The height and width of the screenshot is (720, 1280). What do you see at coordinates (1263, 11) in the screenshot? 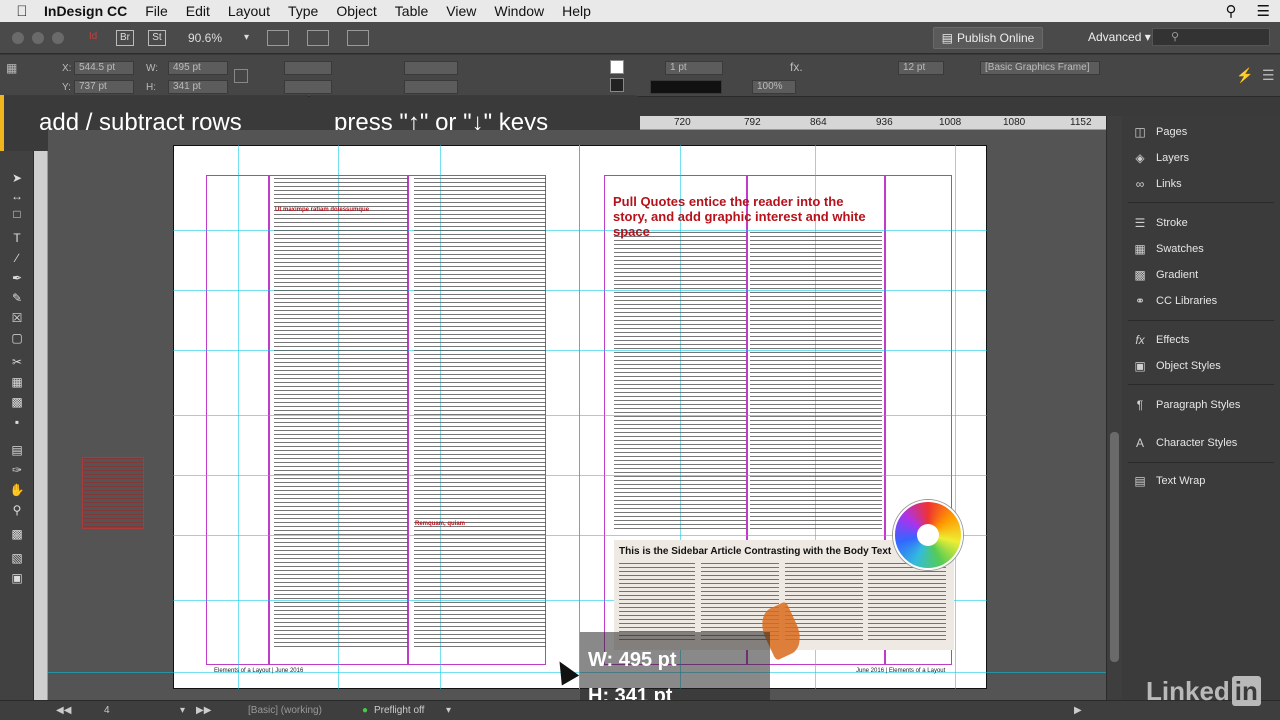
I see `notification-list-icon: ☰` at bounding box center [1263, 11].